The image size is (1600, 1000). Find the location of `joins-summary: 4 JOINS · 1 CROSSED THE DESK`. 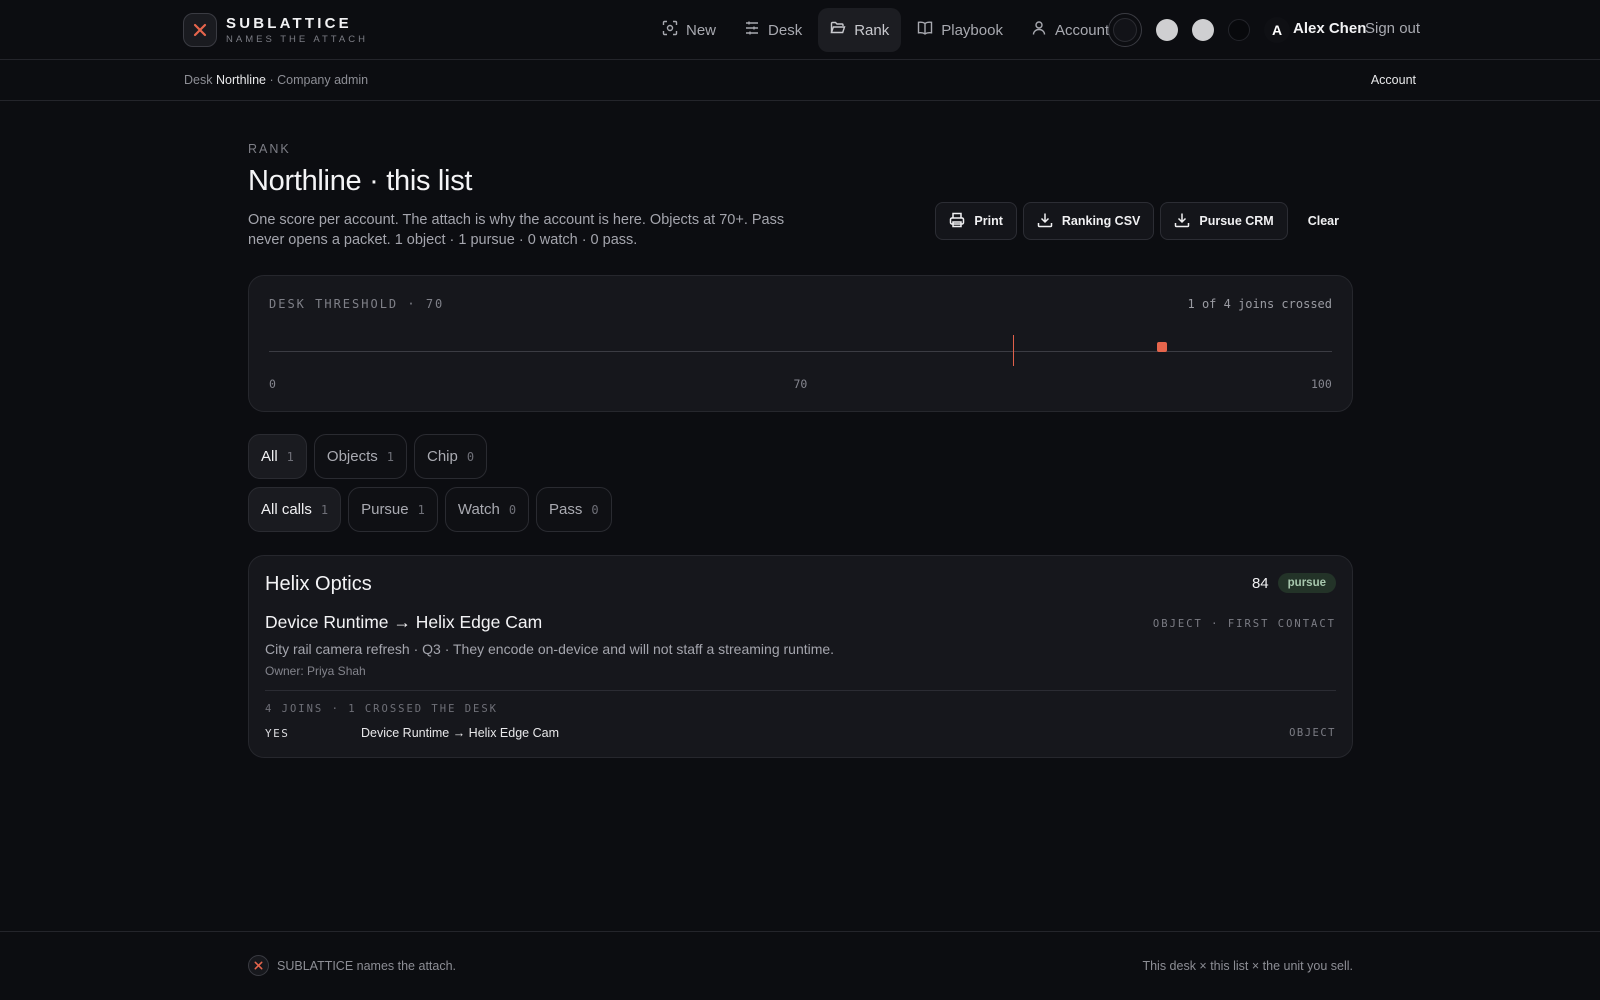

joins-summary: 4 JOINS · 1 CROSSED THE DESK is located at coordinates (382, 709).